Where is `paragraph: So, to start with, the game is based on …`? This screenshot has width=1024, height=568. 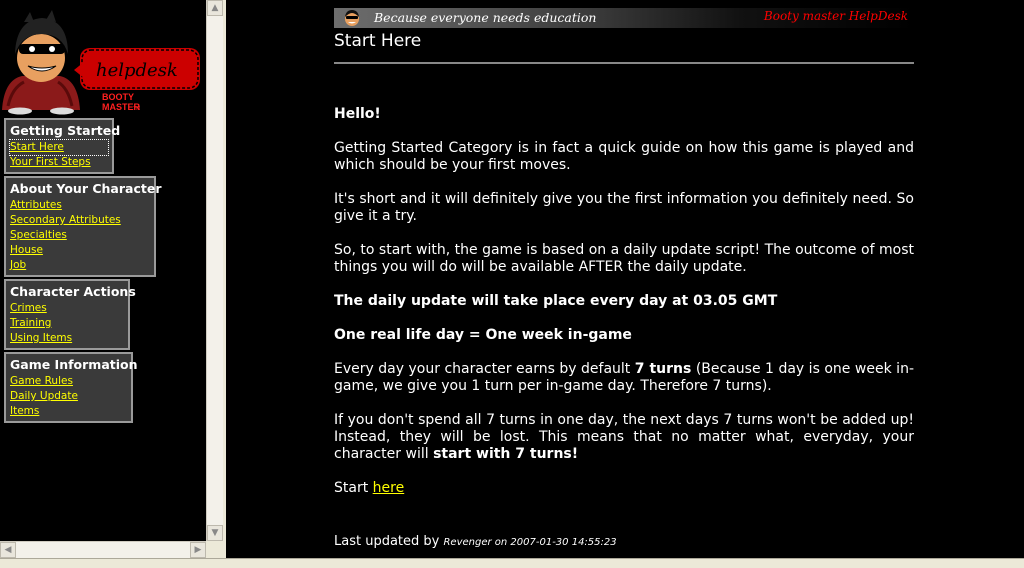
paragraph: So, to start with, the game is based on … is located at coordinates (624, 258).